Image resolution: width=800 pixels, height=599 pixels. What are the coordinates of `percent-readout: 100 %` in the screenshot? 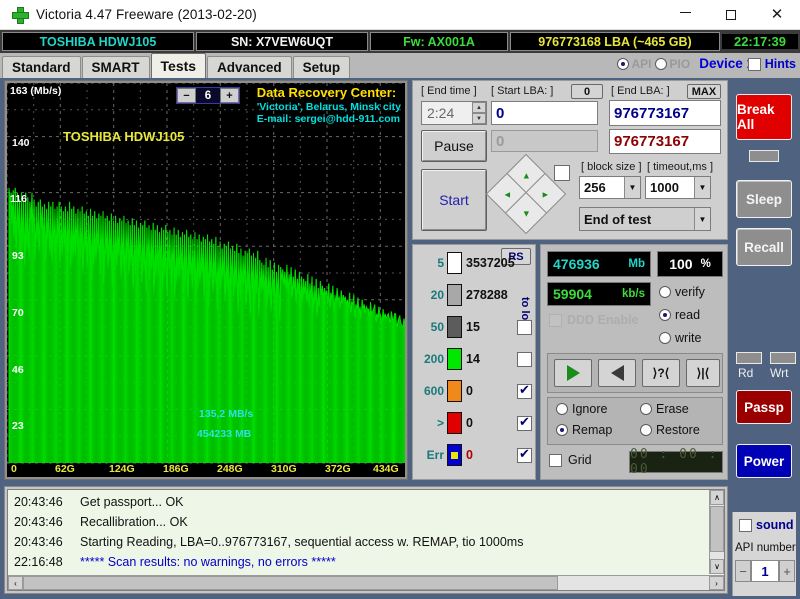 It's located at (690, 264).